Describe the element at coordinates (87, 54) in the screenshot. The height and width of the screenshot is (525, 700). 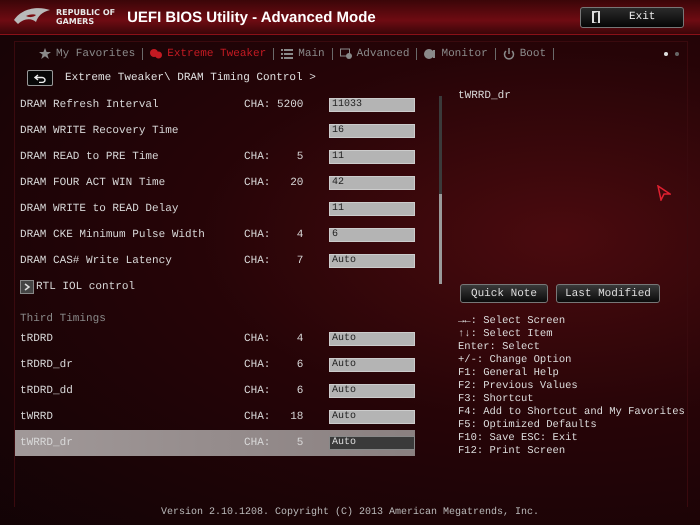
I see `tab: My Favorites` at that location.